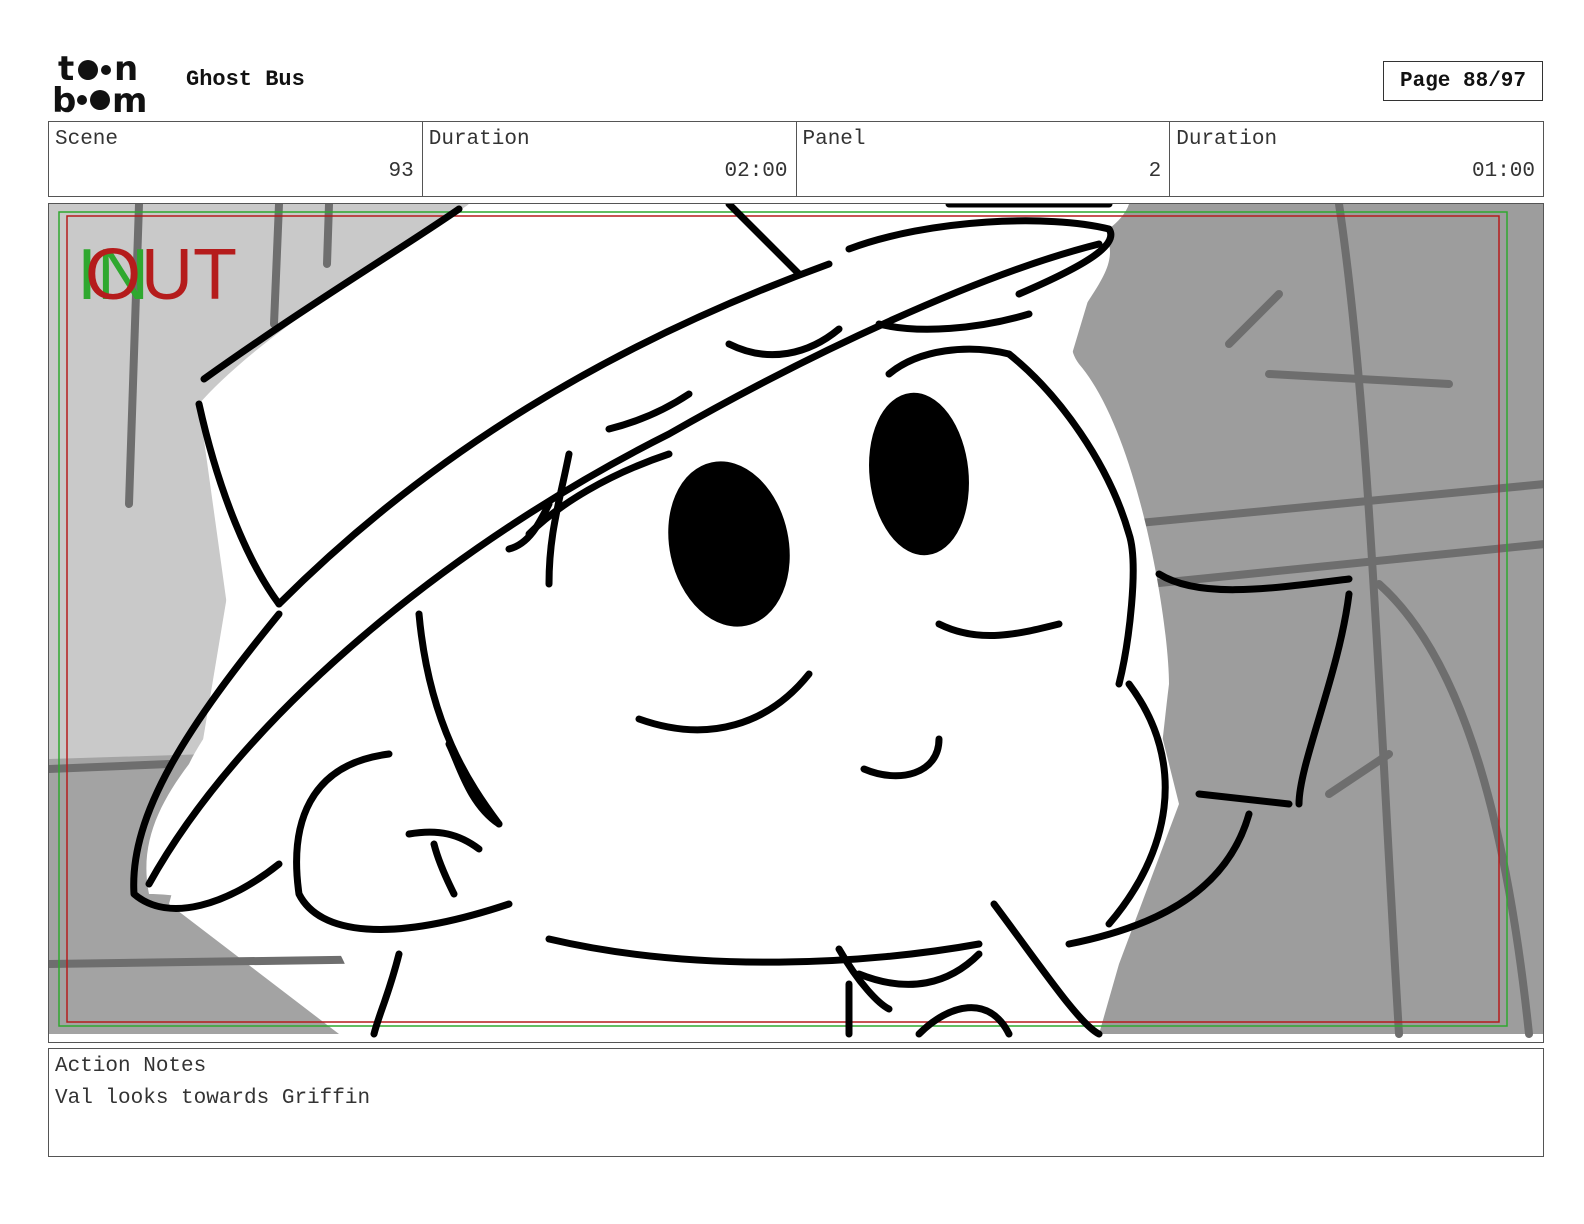  What do you see at coordinates (834, 139) in the screenshot?
I see `panel-label: Panel` at bounding box center [834, 139].